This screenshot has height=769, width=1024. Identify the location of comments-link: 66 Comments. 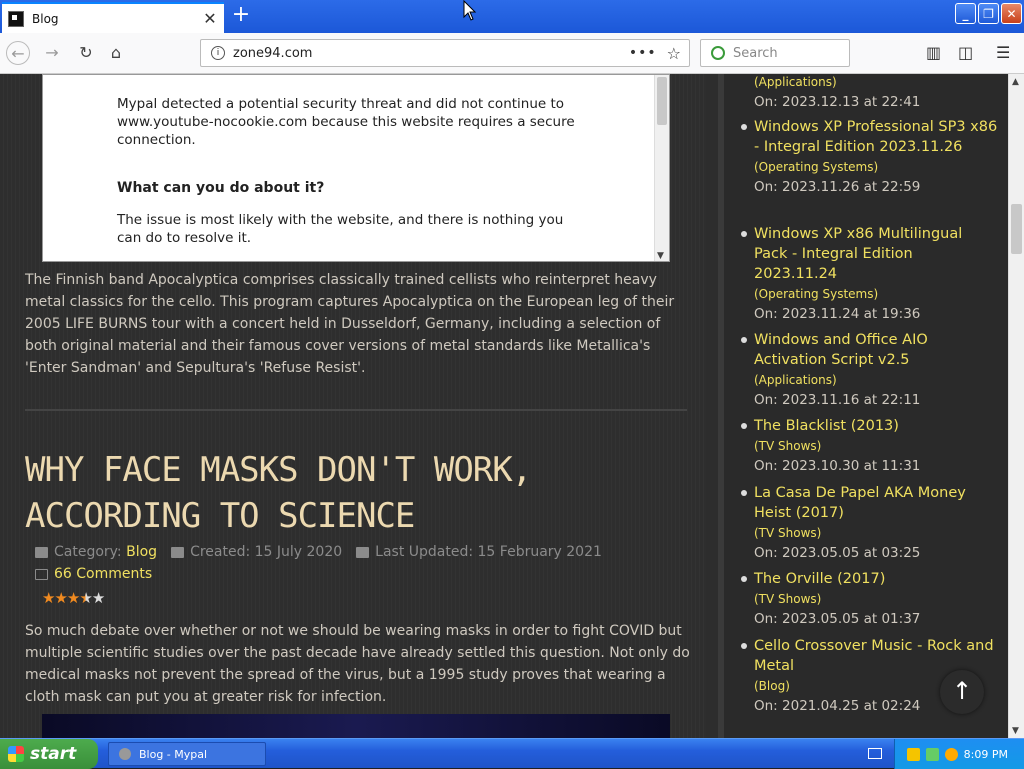
(93, 574).